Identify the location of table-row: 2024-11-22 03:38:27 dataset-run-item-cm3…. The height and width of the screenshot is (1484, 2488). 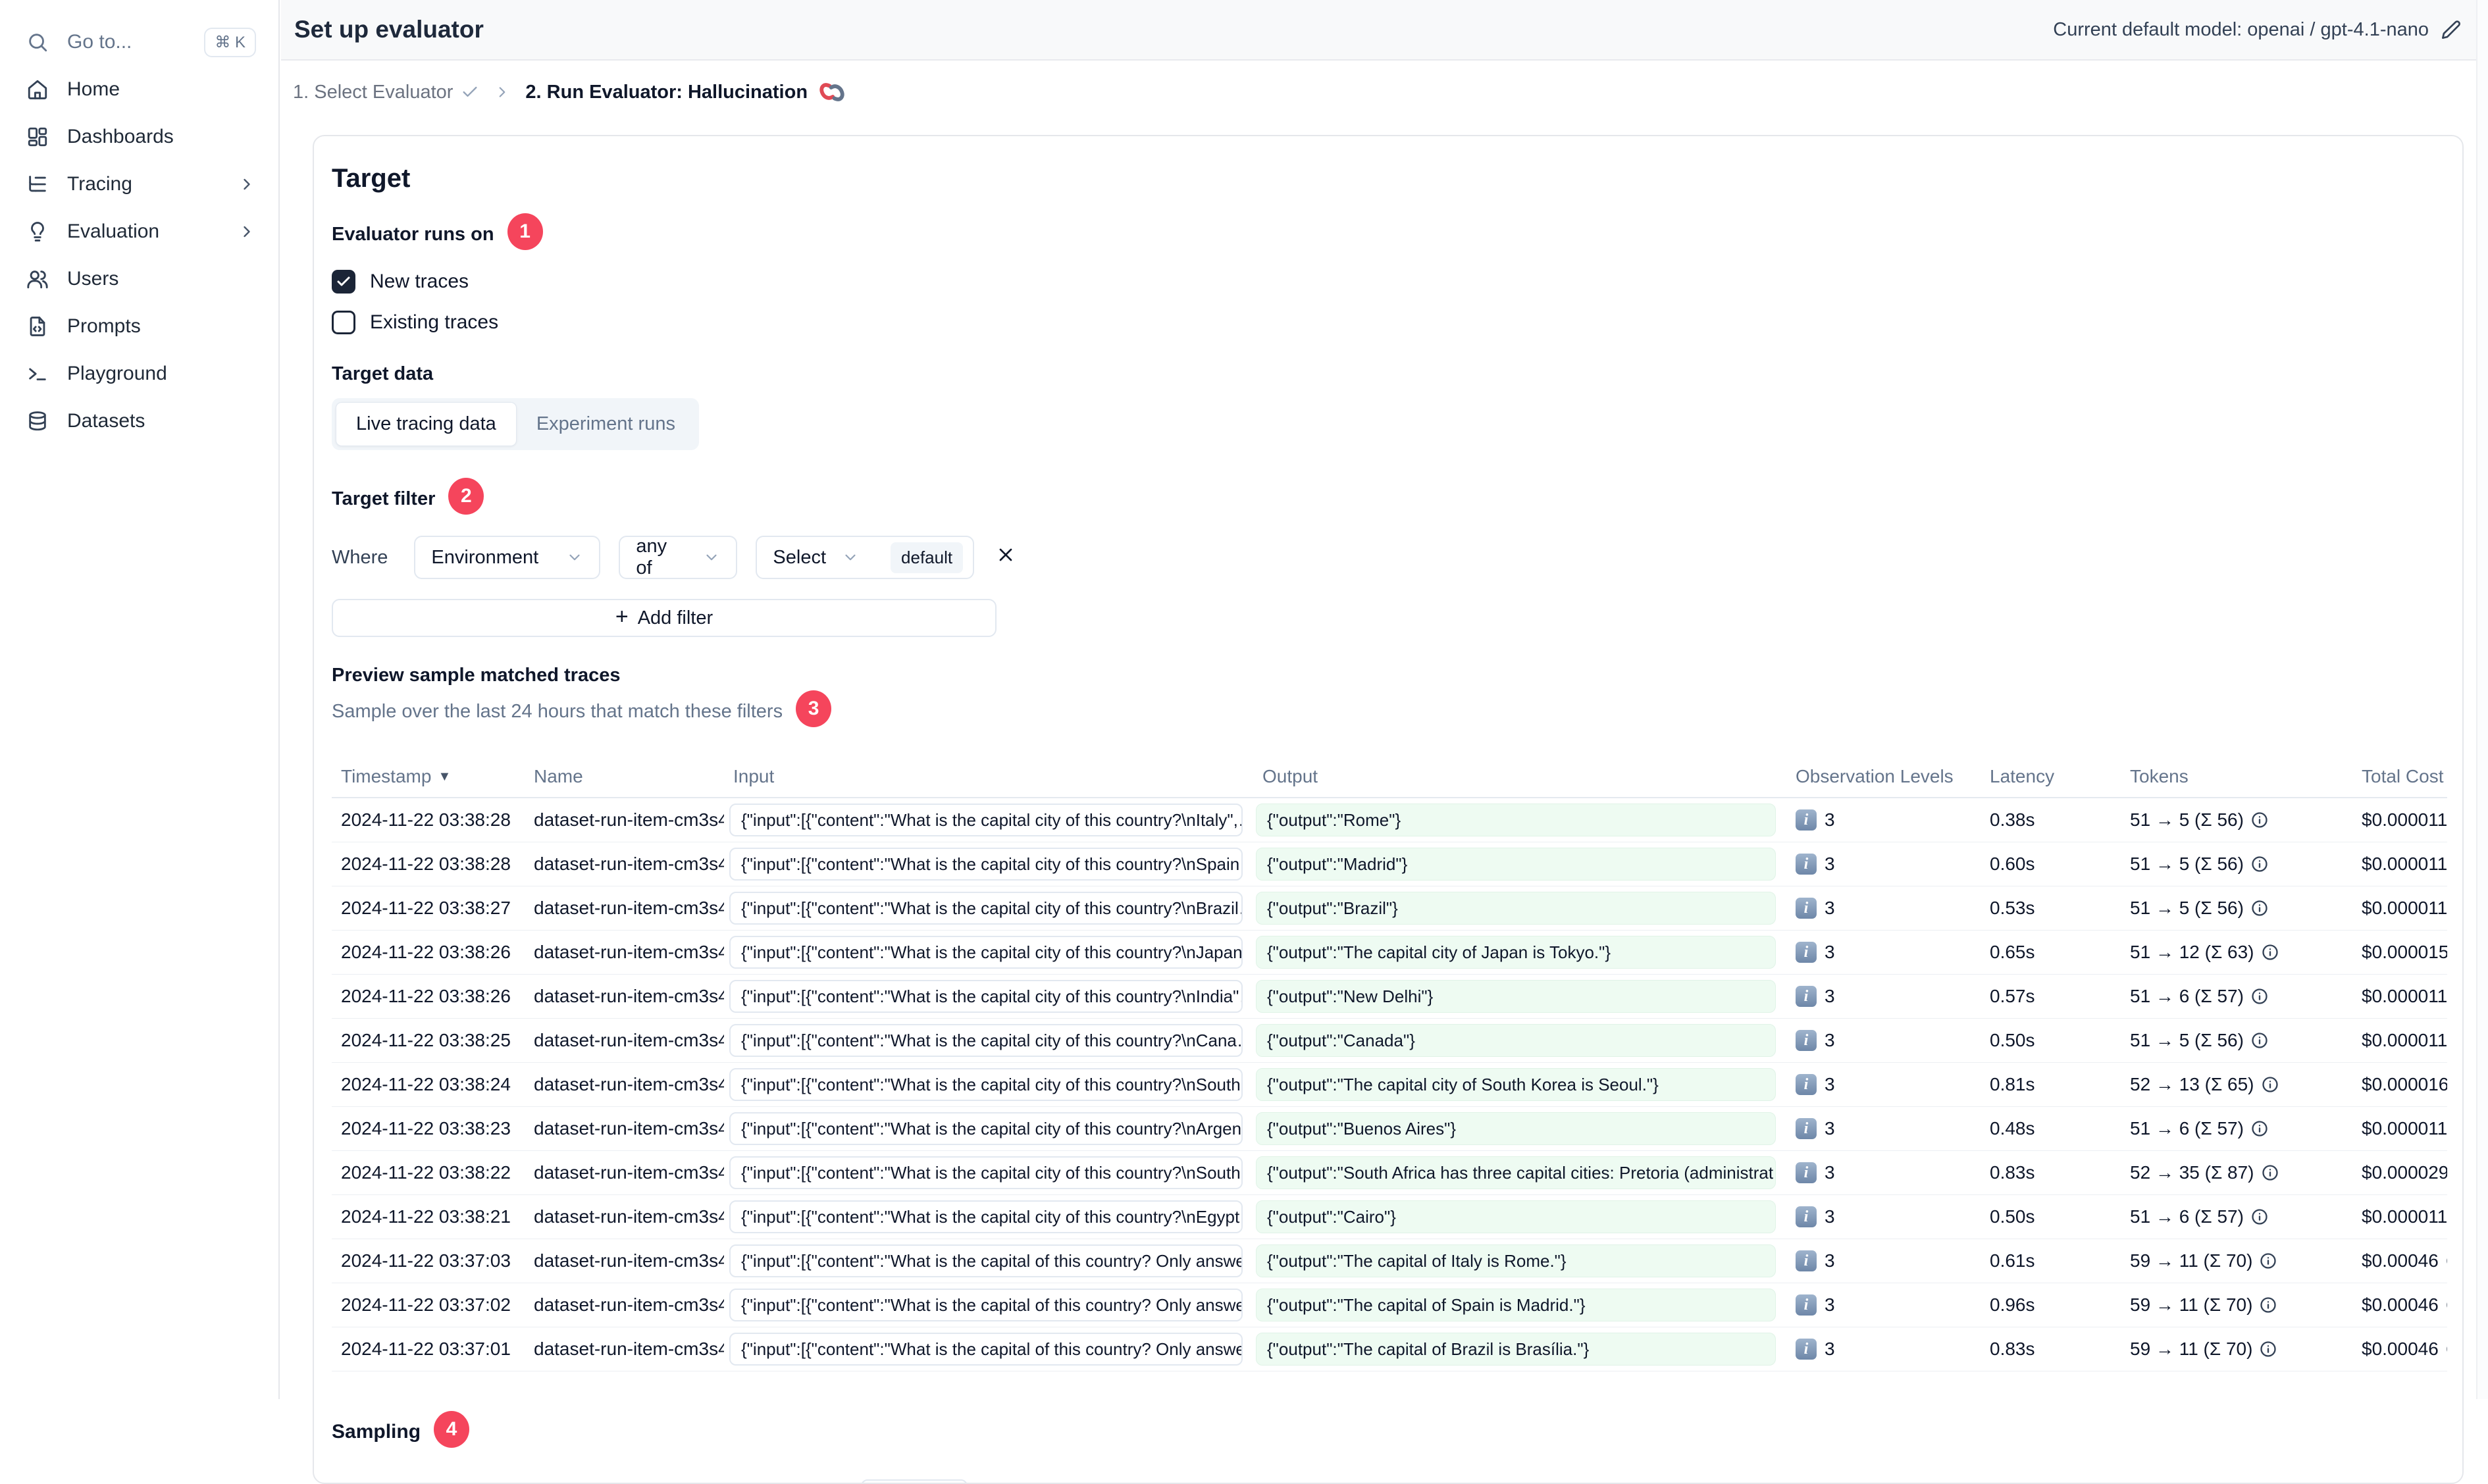
(1389, 908).